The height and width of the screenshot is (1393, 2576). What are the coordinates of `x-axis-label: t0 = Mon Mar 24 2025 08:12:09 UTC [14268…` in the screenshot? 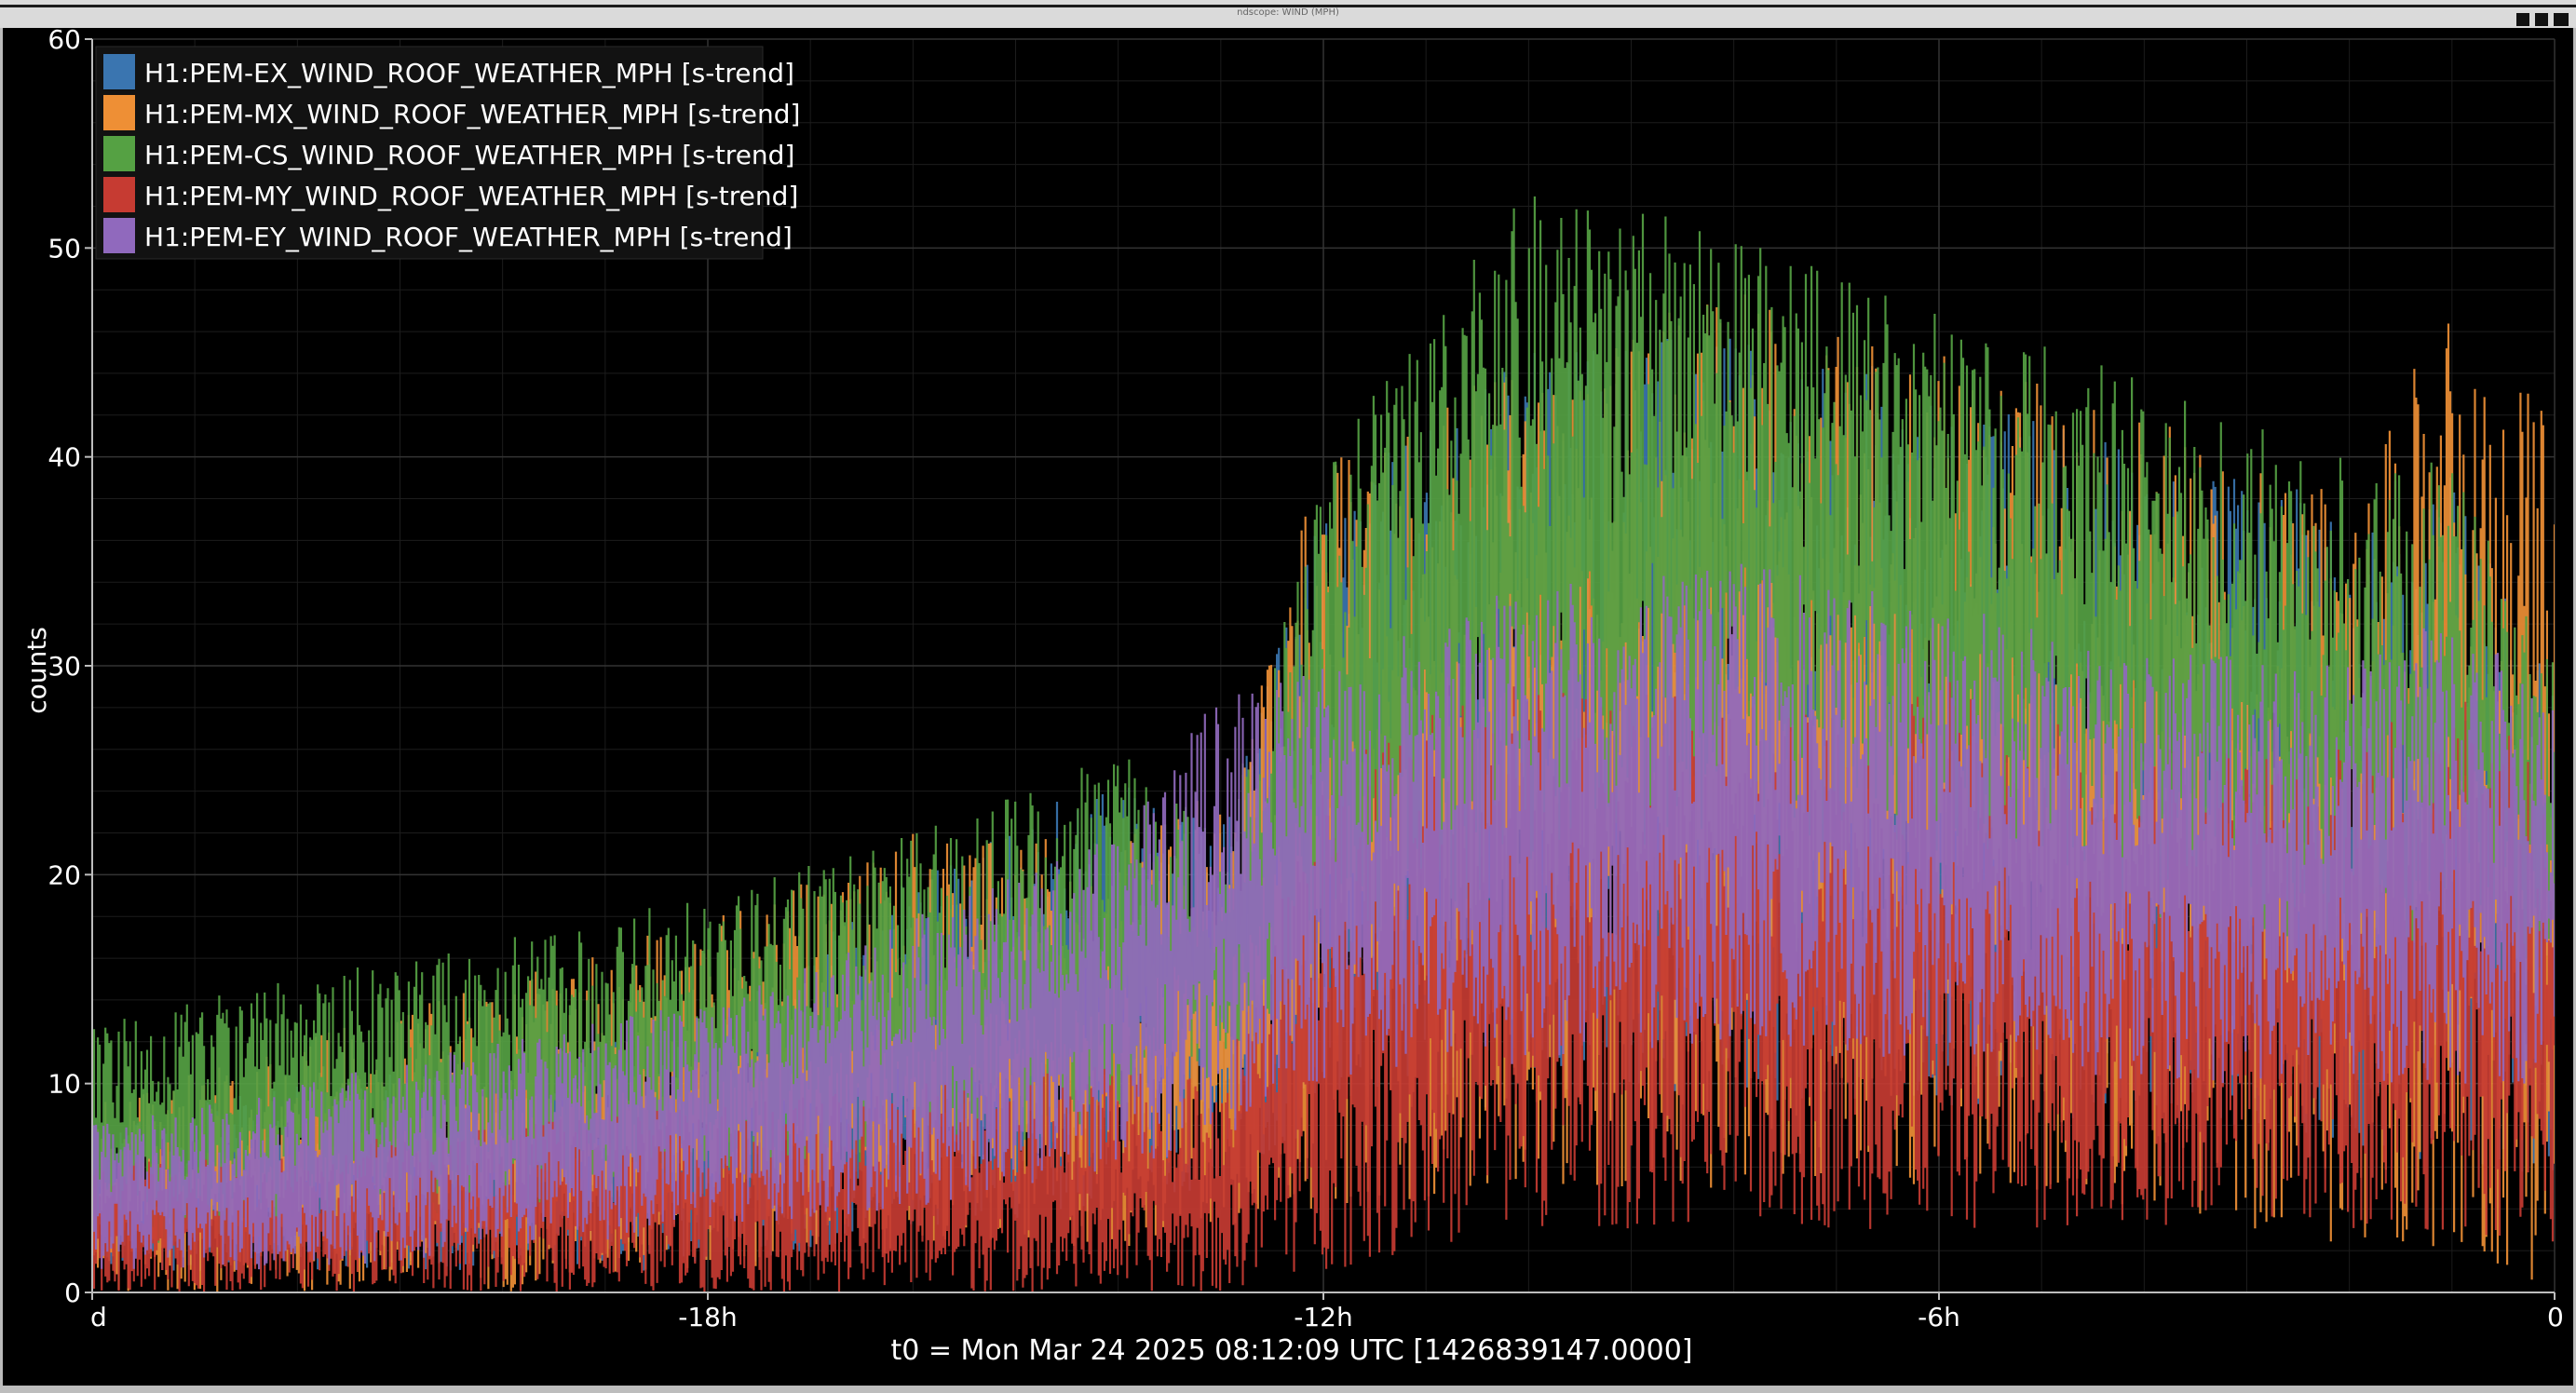 It's located at (1291, 1350).